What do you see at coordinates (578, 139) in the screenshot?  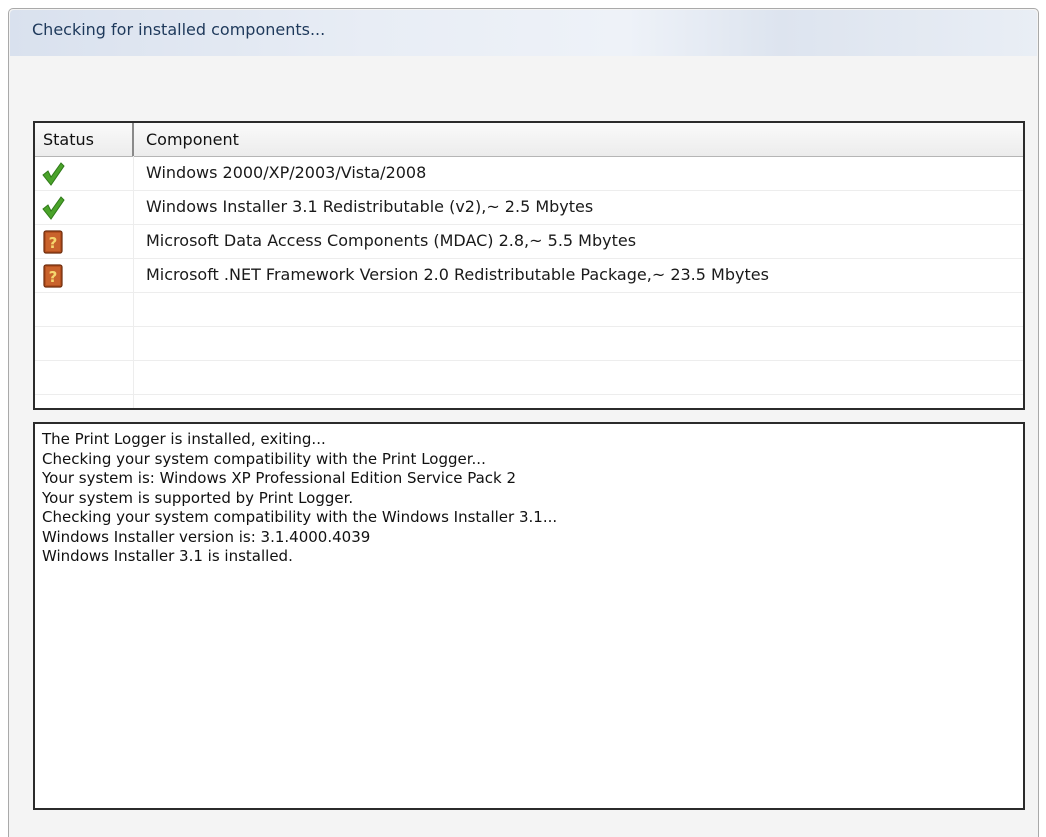 I see `column-header-component: Component` at bounding box center [578, 139].